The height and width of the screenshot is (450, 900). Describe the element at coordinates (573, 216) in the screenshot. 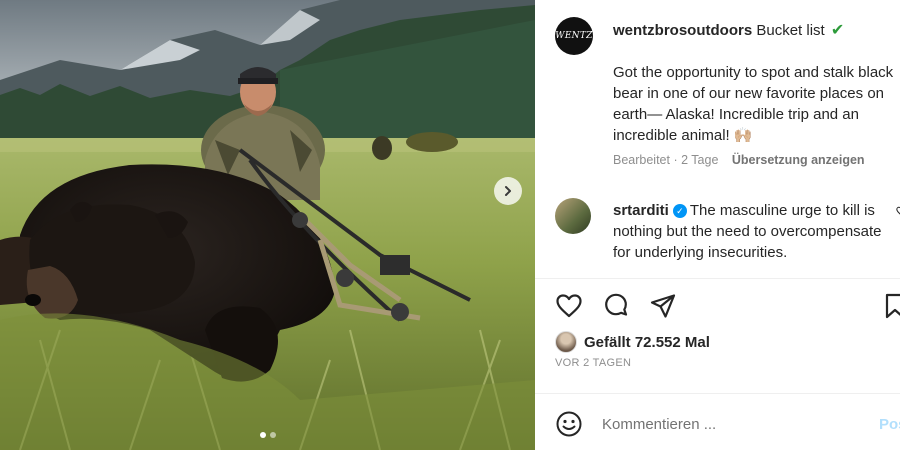

I see `commenter-avatar` at that location.